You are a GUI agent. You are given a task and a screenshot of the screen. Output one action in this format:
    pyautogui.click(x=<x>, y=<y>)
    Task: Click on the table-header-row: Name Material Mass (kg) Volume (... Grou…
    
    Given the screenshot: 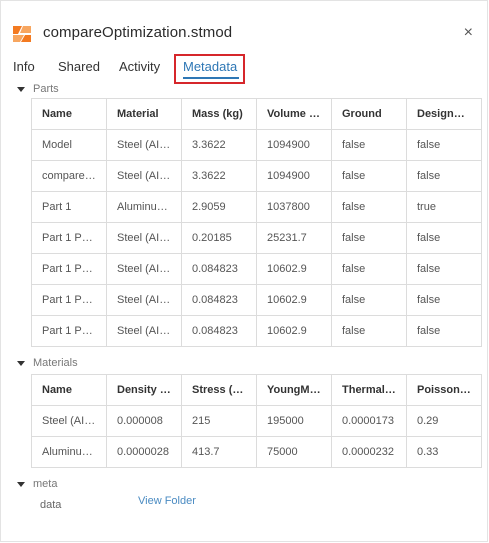 What is the action you would take?
    pyautogui.click(x=256, y=114)
    